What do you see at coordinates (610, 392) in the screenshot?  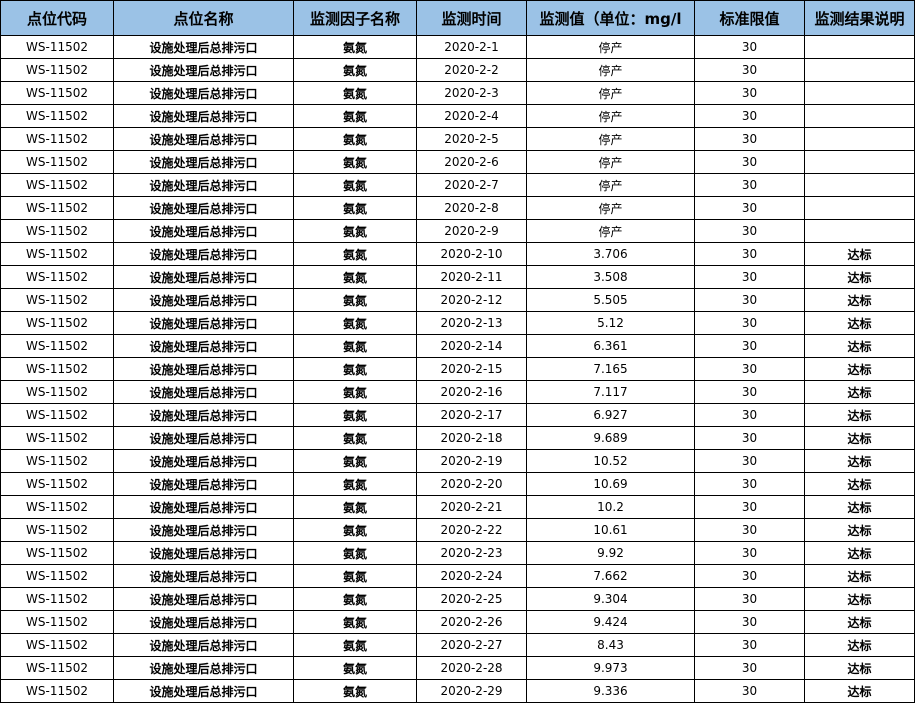 I see `cell-monitor-value: 7.117` at bounding box center [610, 392].